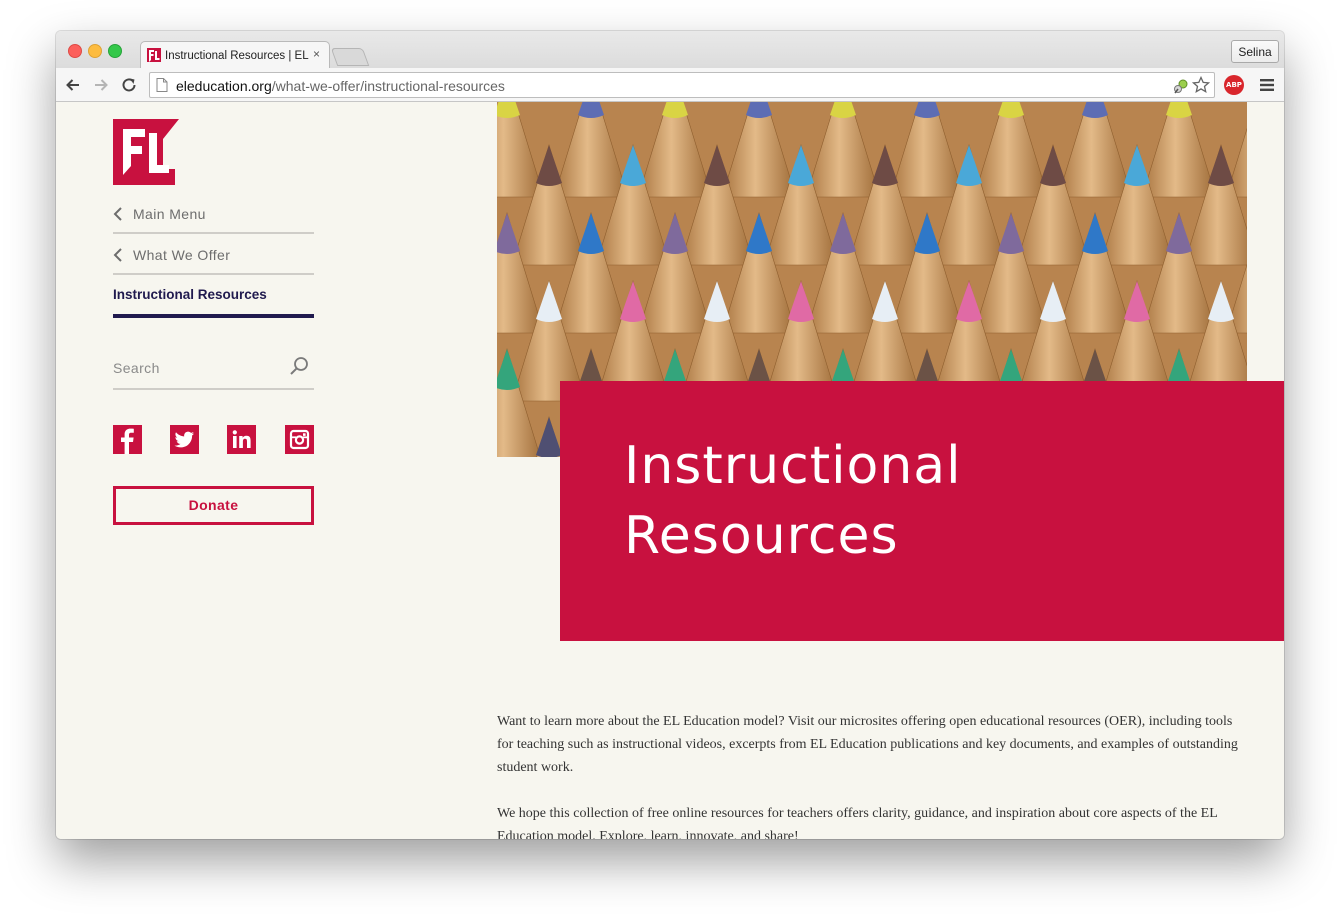 The height and width of the screenshot is (919, 1340). What do you see at coordinates (154, 55) in the screenshot?
I see `el-favicon-icon` at bounding box center [154, 55].